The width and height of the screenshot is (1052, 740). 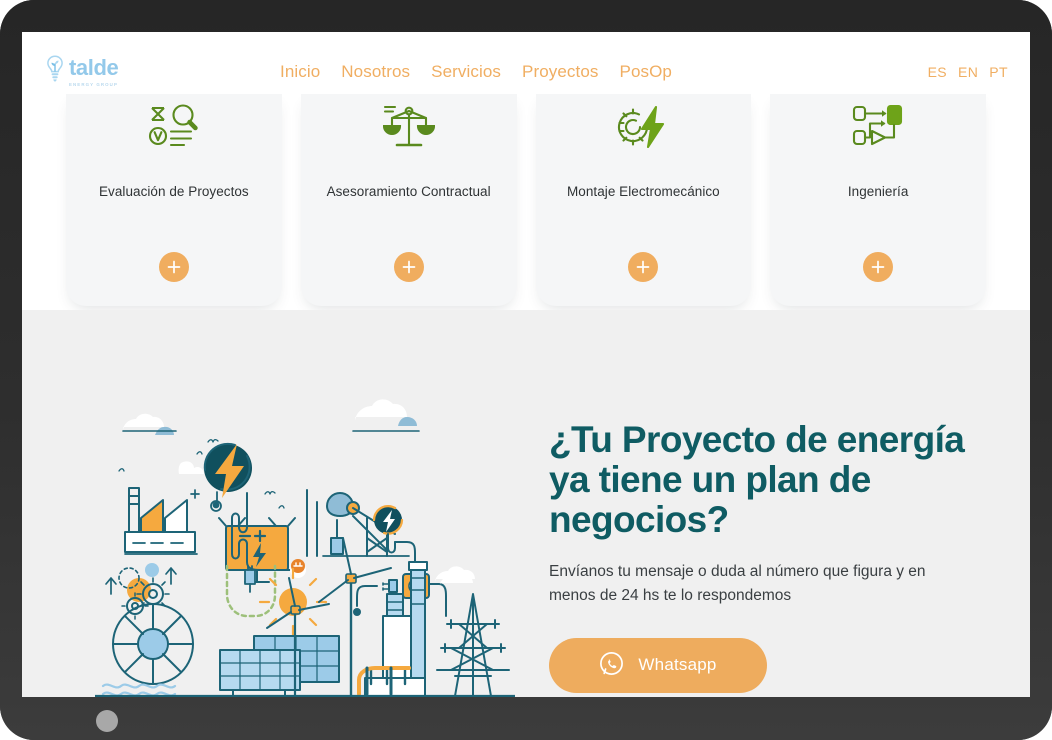 I want to click on service-card-title: Evaluación de Proyectos, so click(x=174, y=191).